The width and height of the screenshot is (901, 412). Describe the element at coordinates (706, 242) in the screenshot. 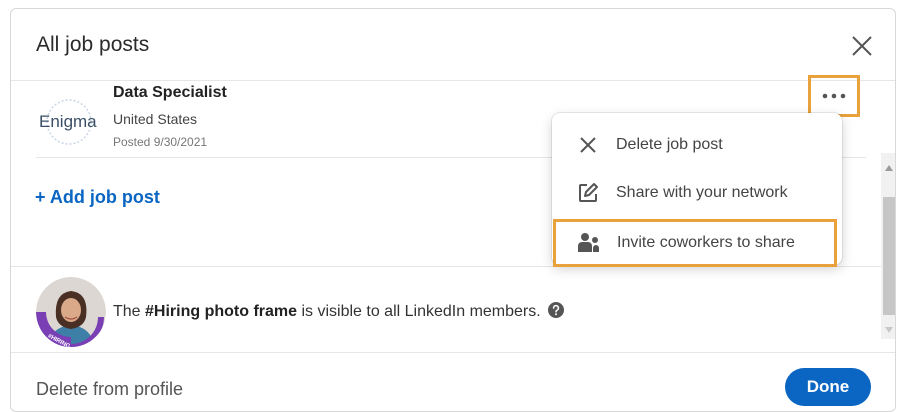

I see `menu-item-label: Invite coworkers to share` at that location.